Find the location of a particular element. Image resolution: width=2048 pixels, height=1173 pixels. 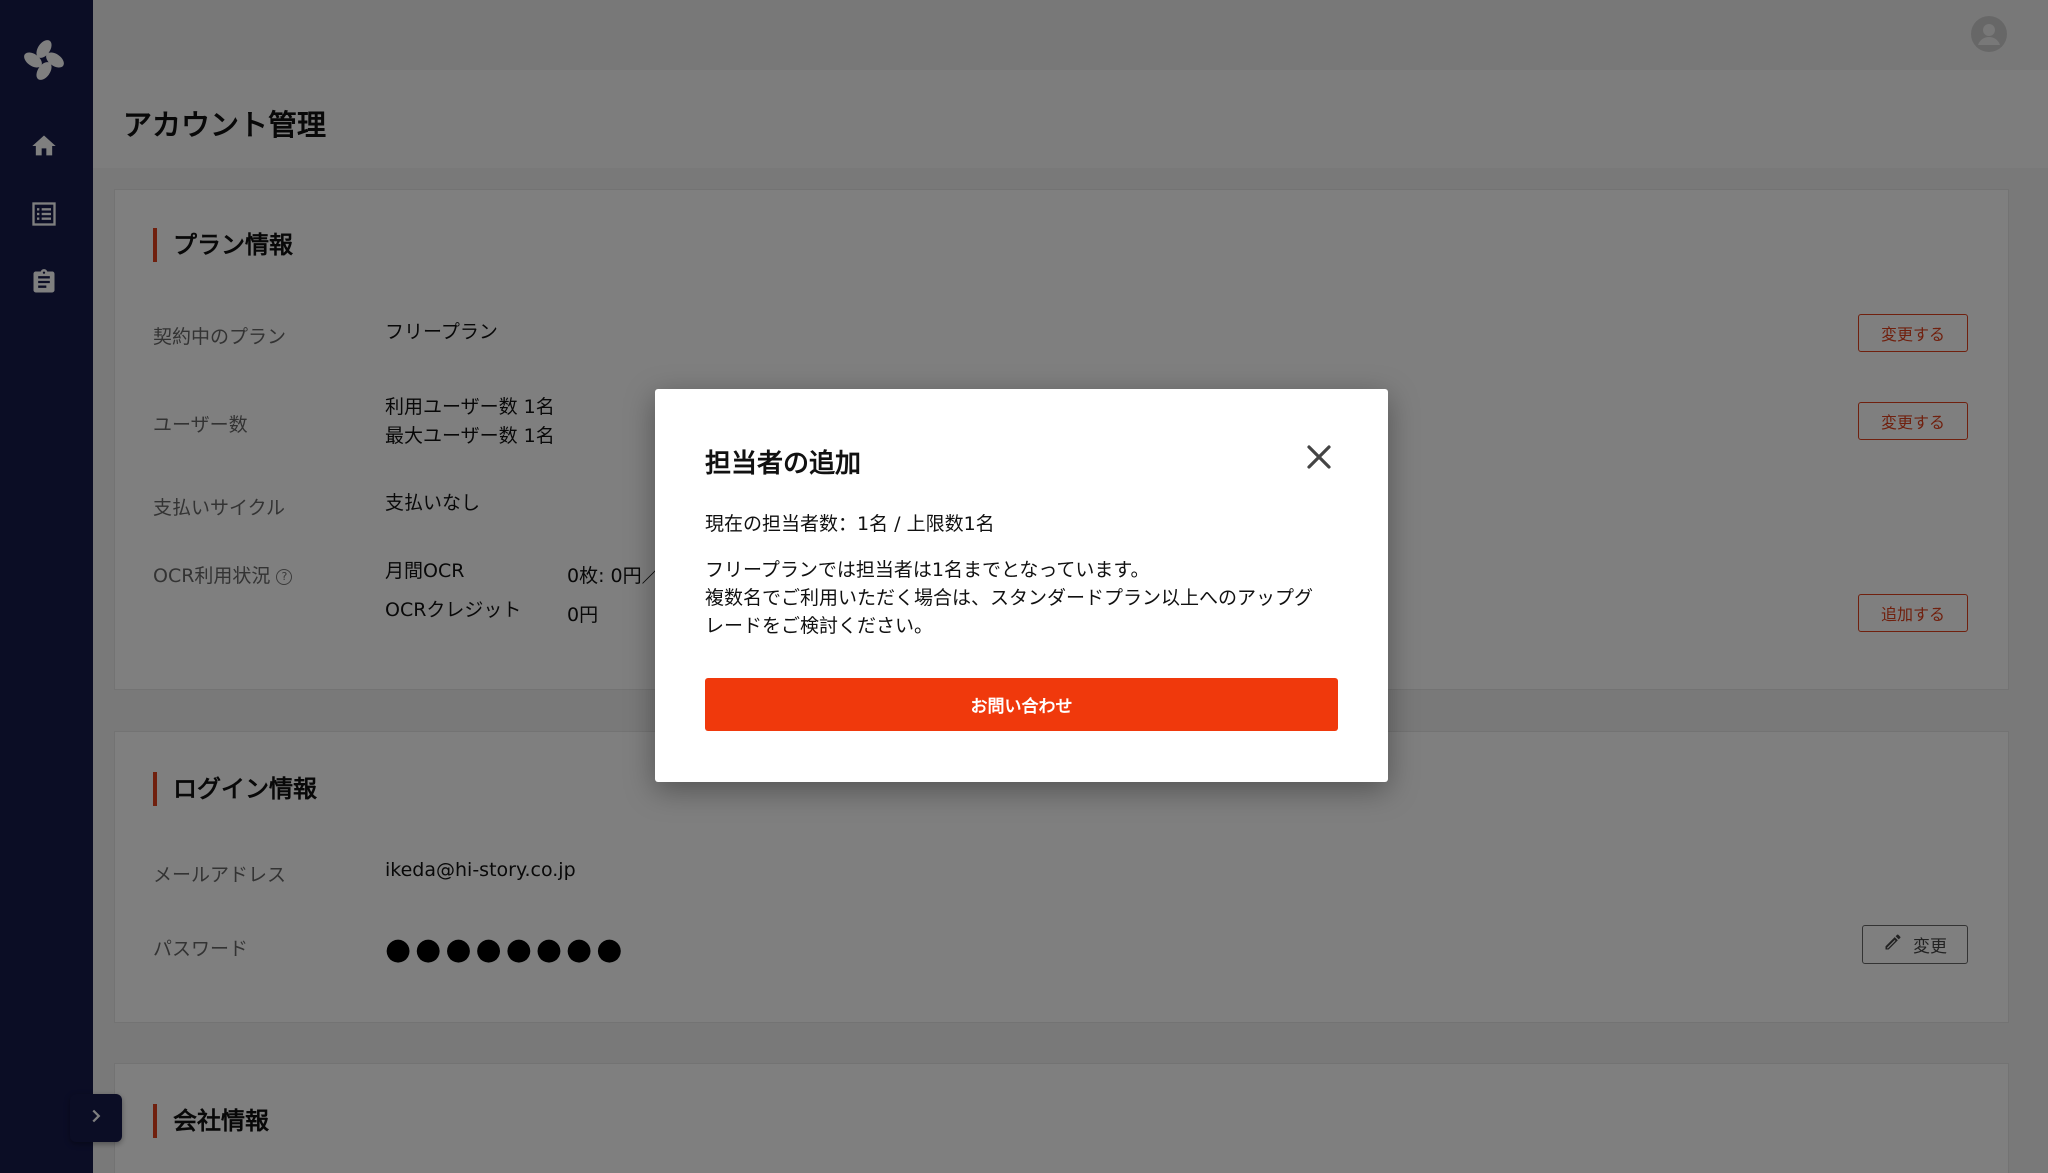

modal-message-line: レードをご検討ください。 is located at coordinates (819, 626).